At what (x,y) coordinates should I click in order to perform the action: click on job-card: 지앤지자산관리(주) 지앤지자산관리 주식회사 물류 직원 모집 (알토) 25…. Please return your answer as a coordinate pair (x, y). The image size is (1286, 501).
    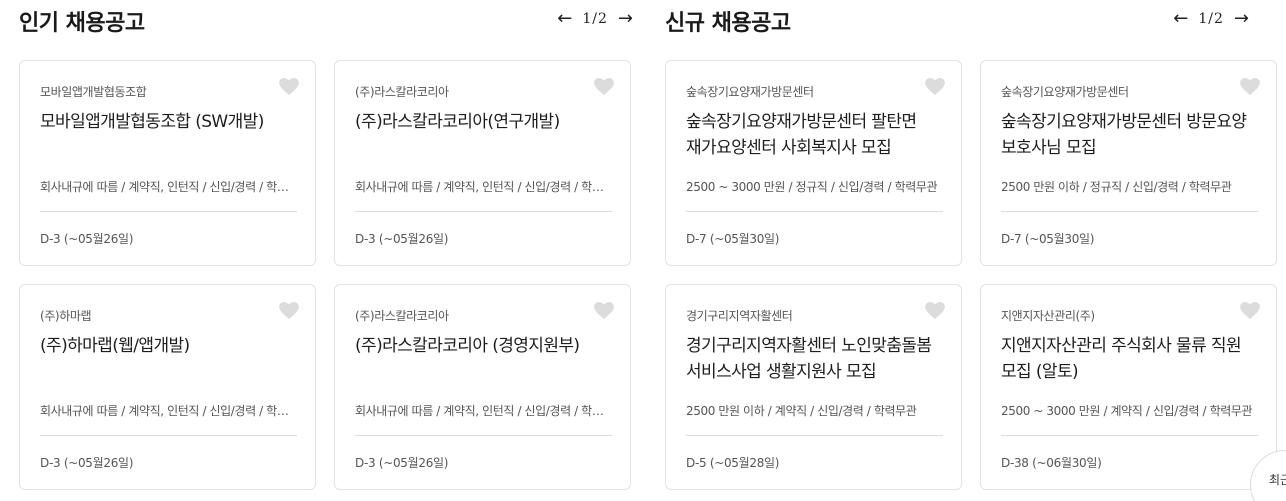
    Looking at the image, I should click on (1128, 387).